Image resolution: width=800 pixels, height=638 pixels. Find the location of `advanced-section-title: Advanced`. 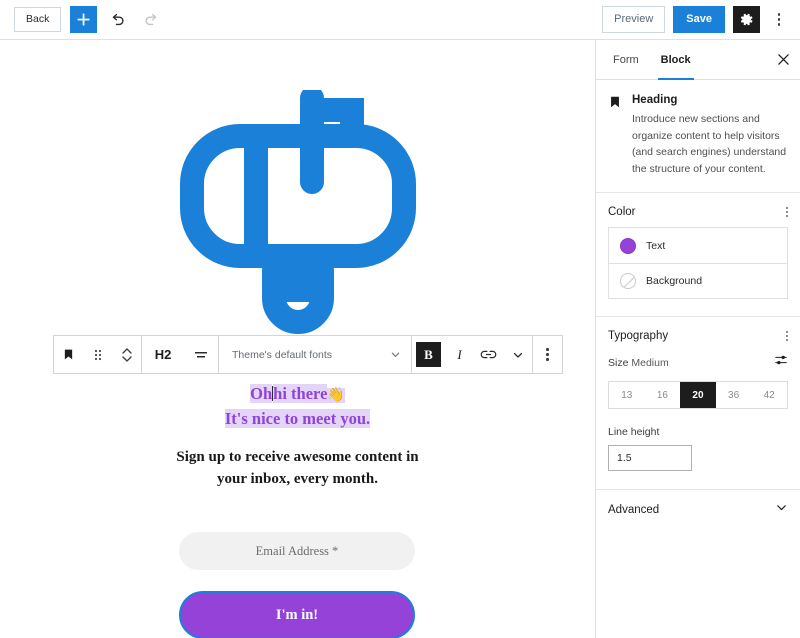

advanced-section-title: Advanced is located at coordinates (634, 509).